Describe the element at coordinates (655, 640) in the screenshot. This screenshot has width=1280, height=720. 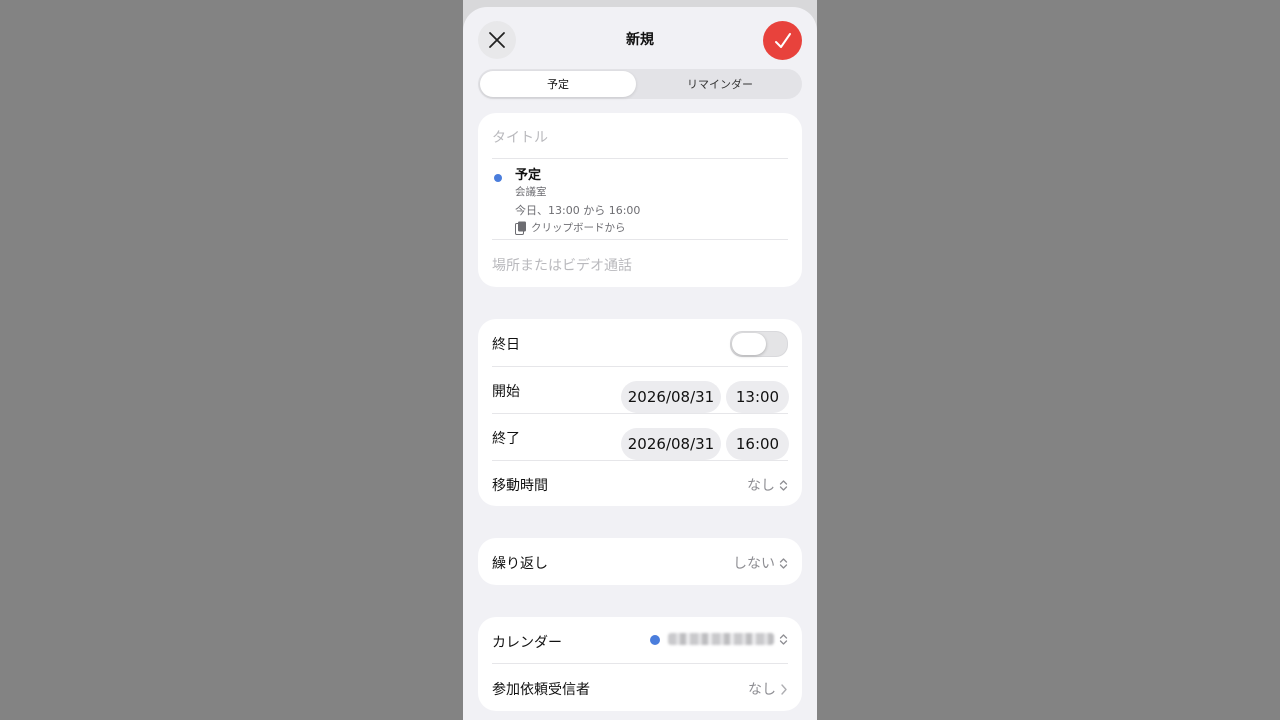
I see `calendar-color-dot` at that location.